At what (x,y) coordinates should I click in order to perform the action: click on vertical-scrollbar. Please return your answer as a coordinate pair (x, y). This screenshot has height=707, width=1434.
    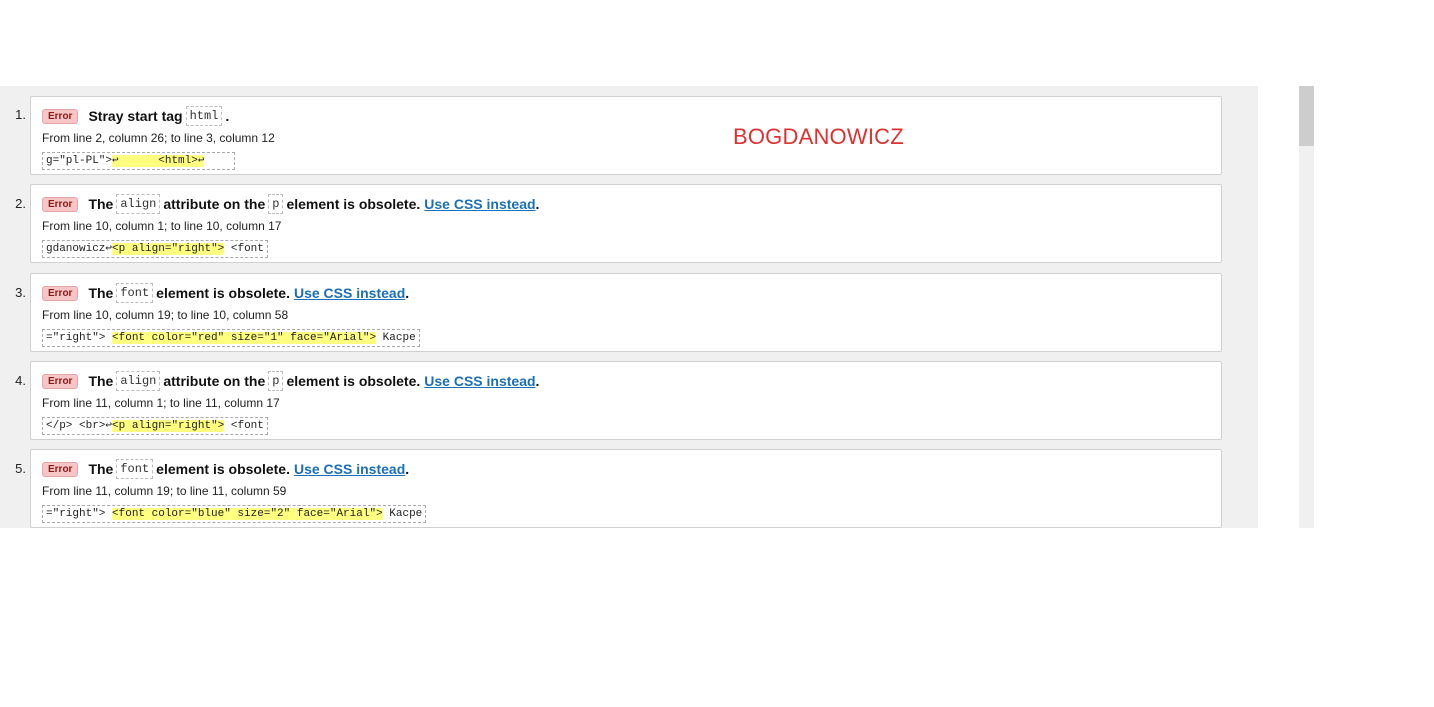
    Looking at the image, I should click on (1306, 307).